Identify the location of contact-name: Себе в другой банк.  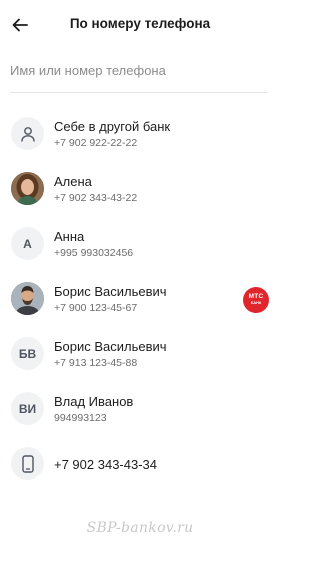
(112, 126).